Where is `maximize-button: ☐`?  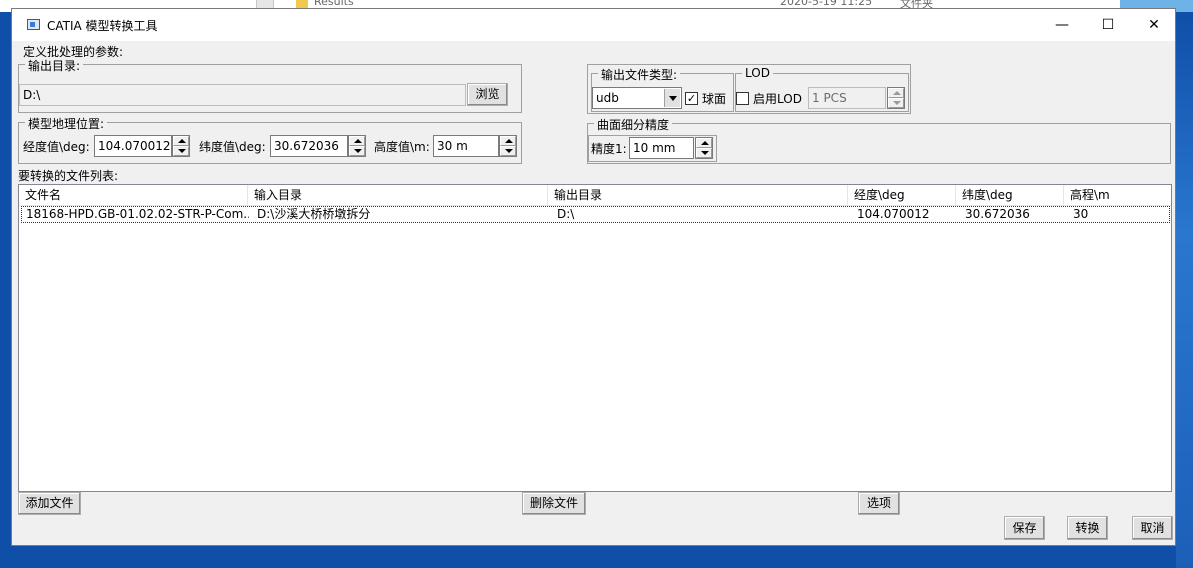
maximize-button: ☐ is located at coordinates (1108, 25).